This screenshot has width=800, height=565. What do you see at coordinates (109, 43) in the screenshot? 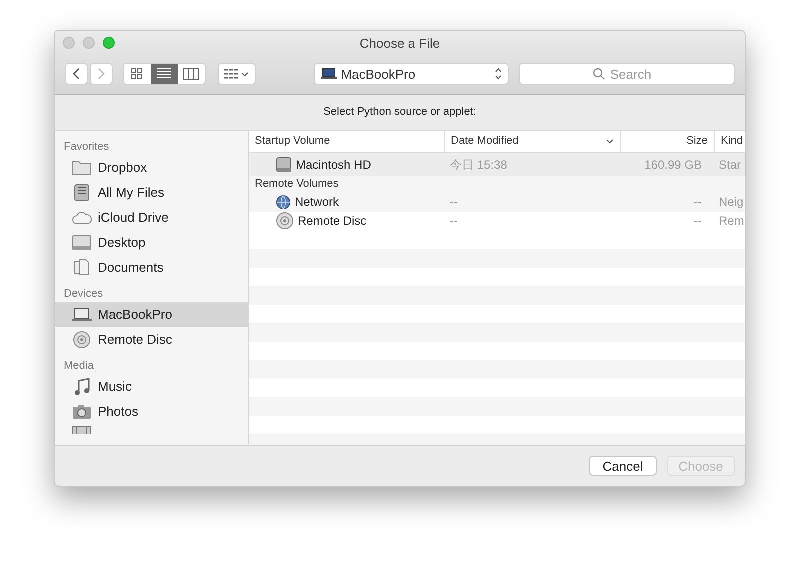
I see `zoom-button` at bounding box center [109, 43].